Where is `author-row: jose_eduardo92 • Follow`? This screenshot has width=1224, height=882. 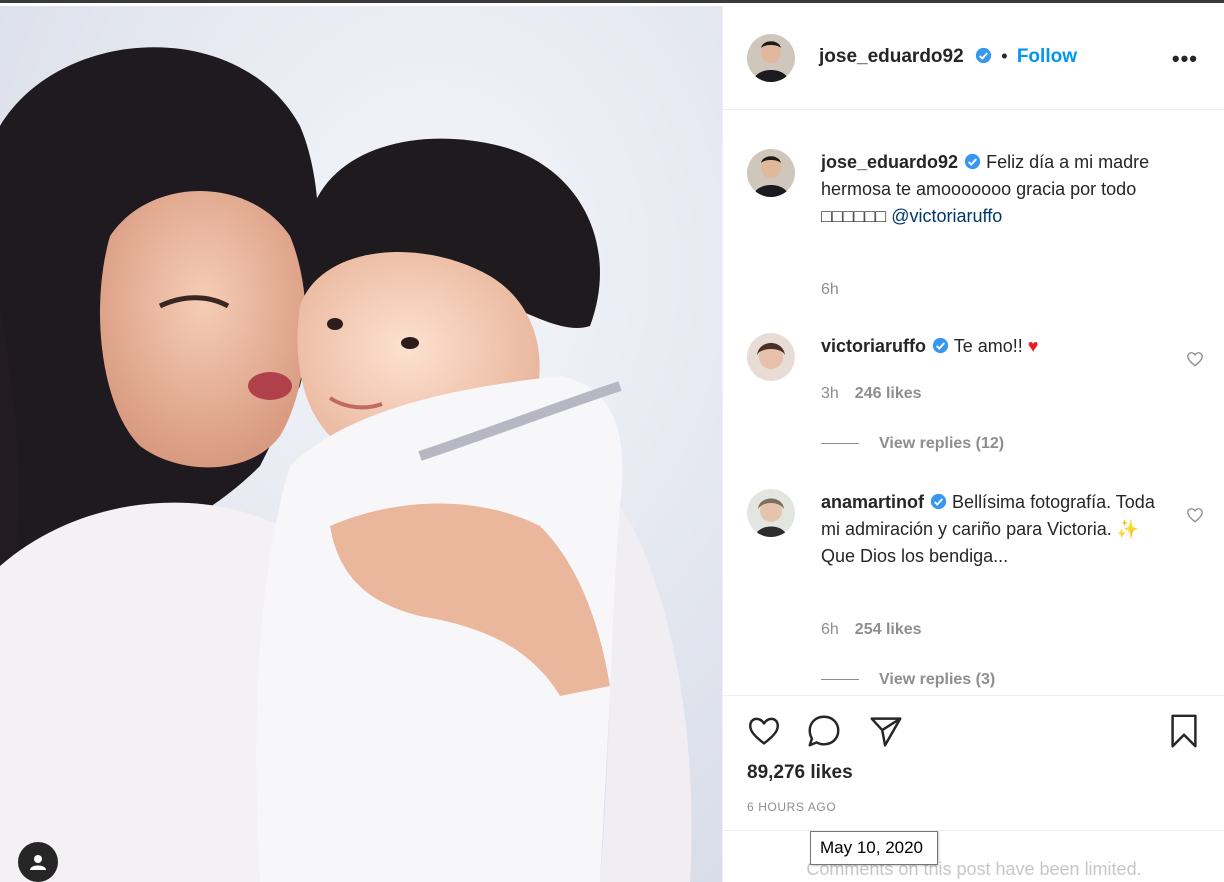 author-row: jose_eduardo92 • Follow is located at coordinates (948, 57).